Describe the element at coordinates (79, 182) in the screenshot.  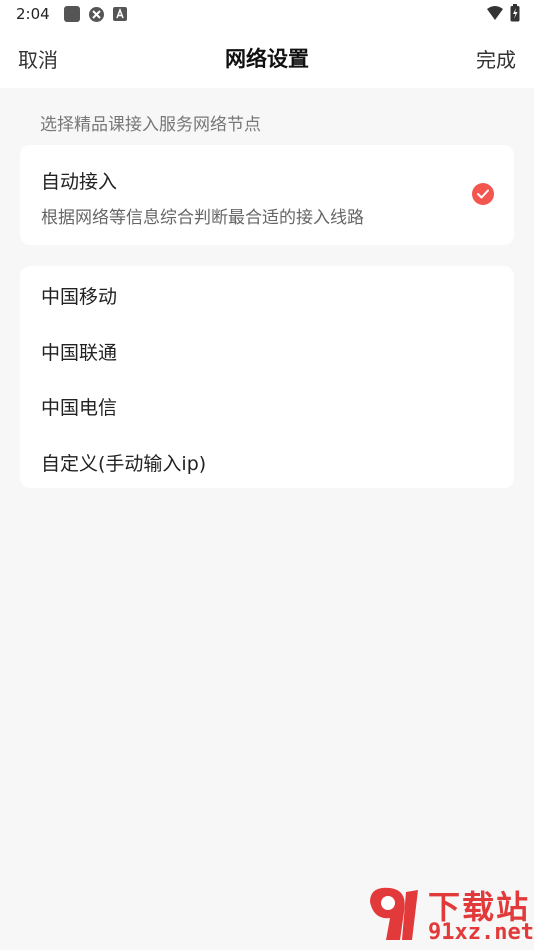
I see `auto-access-title: 自动接入` at that location.